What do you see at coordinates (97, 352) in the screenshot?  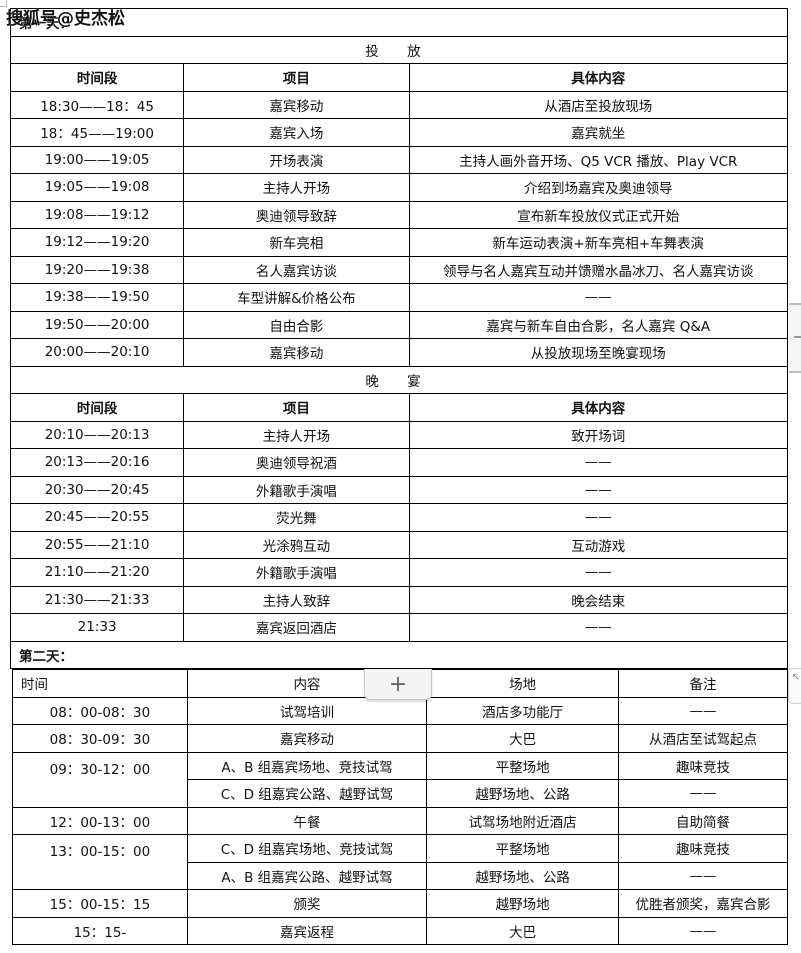 I see `time-cell: 20:00——20:10` at bounding box center [97, 352].